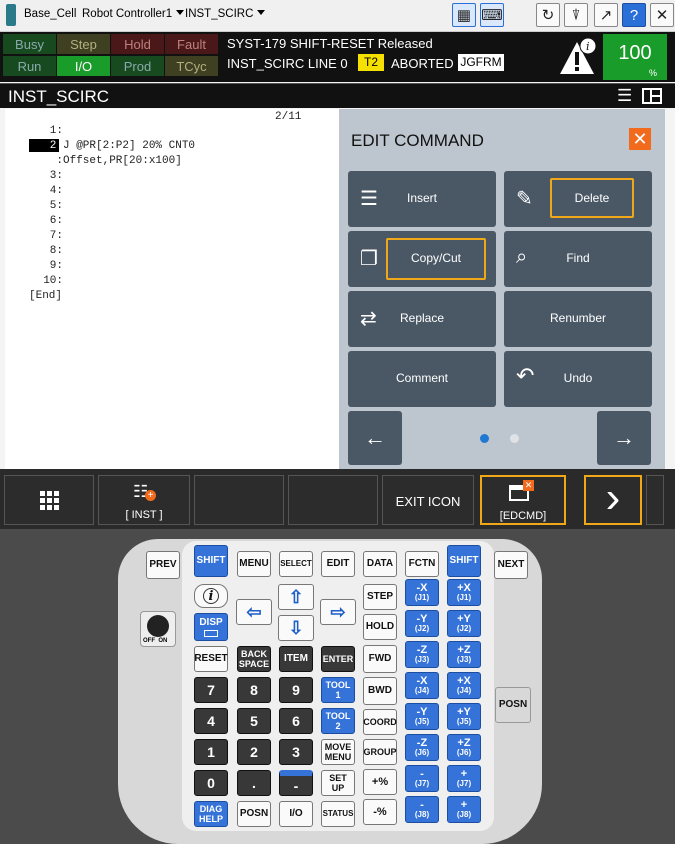 The width and height of the screenshot is (675, 844). I want to click on reset-key: RESET, so click(211, 659).